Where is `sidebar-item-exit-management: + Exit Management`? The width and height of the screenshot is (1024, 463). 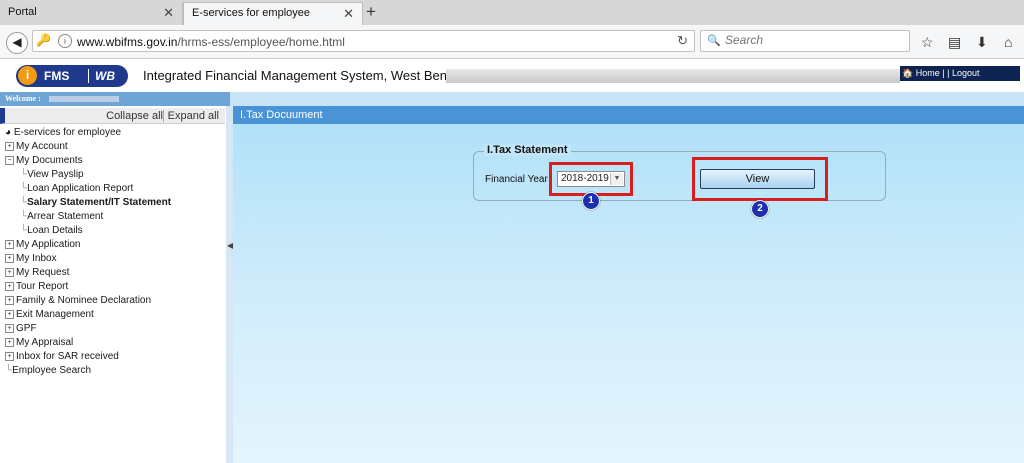
sidebar-item-exit-management: + Exit Management is located at coordinates (49, 314).